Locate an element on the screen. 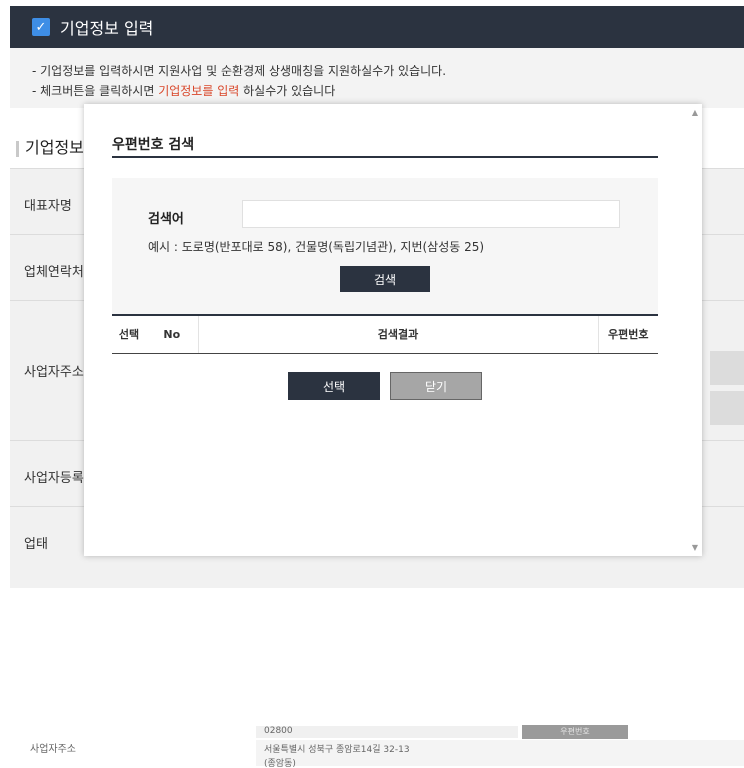 The image size is (744, 768). notice-line-2-suffix: 하실수가 있습니다 is located at coordinates (287, 91).